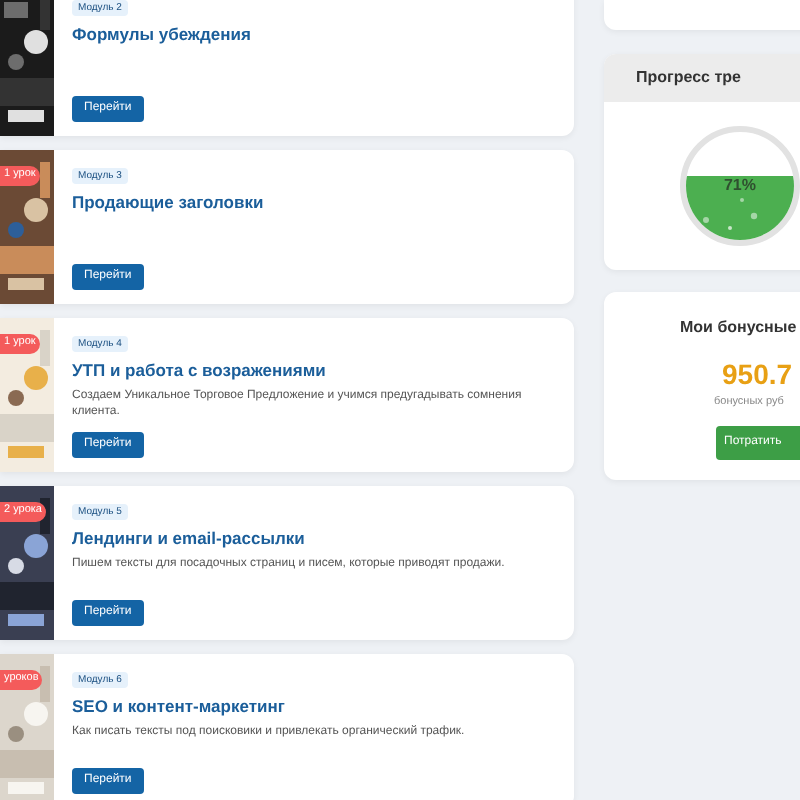  I want to click on bonus-amount: 950.7, so click(757, 373).